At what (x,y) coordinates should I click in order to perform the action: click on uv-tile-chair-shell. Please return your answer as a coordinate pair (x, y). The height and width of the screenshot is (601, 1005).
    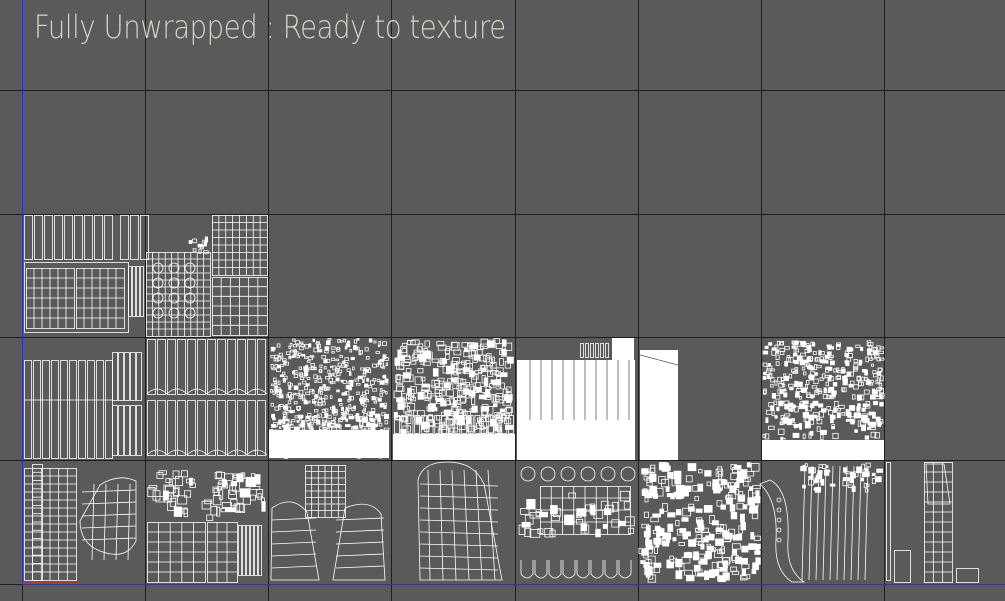
    Looking at the image, I should click on (80, 522).